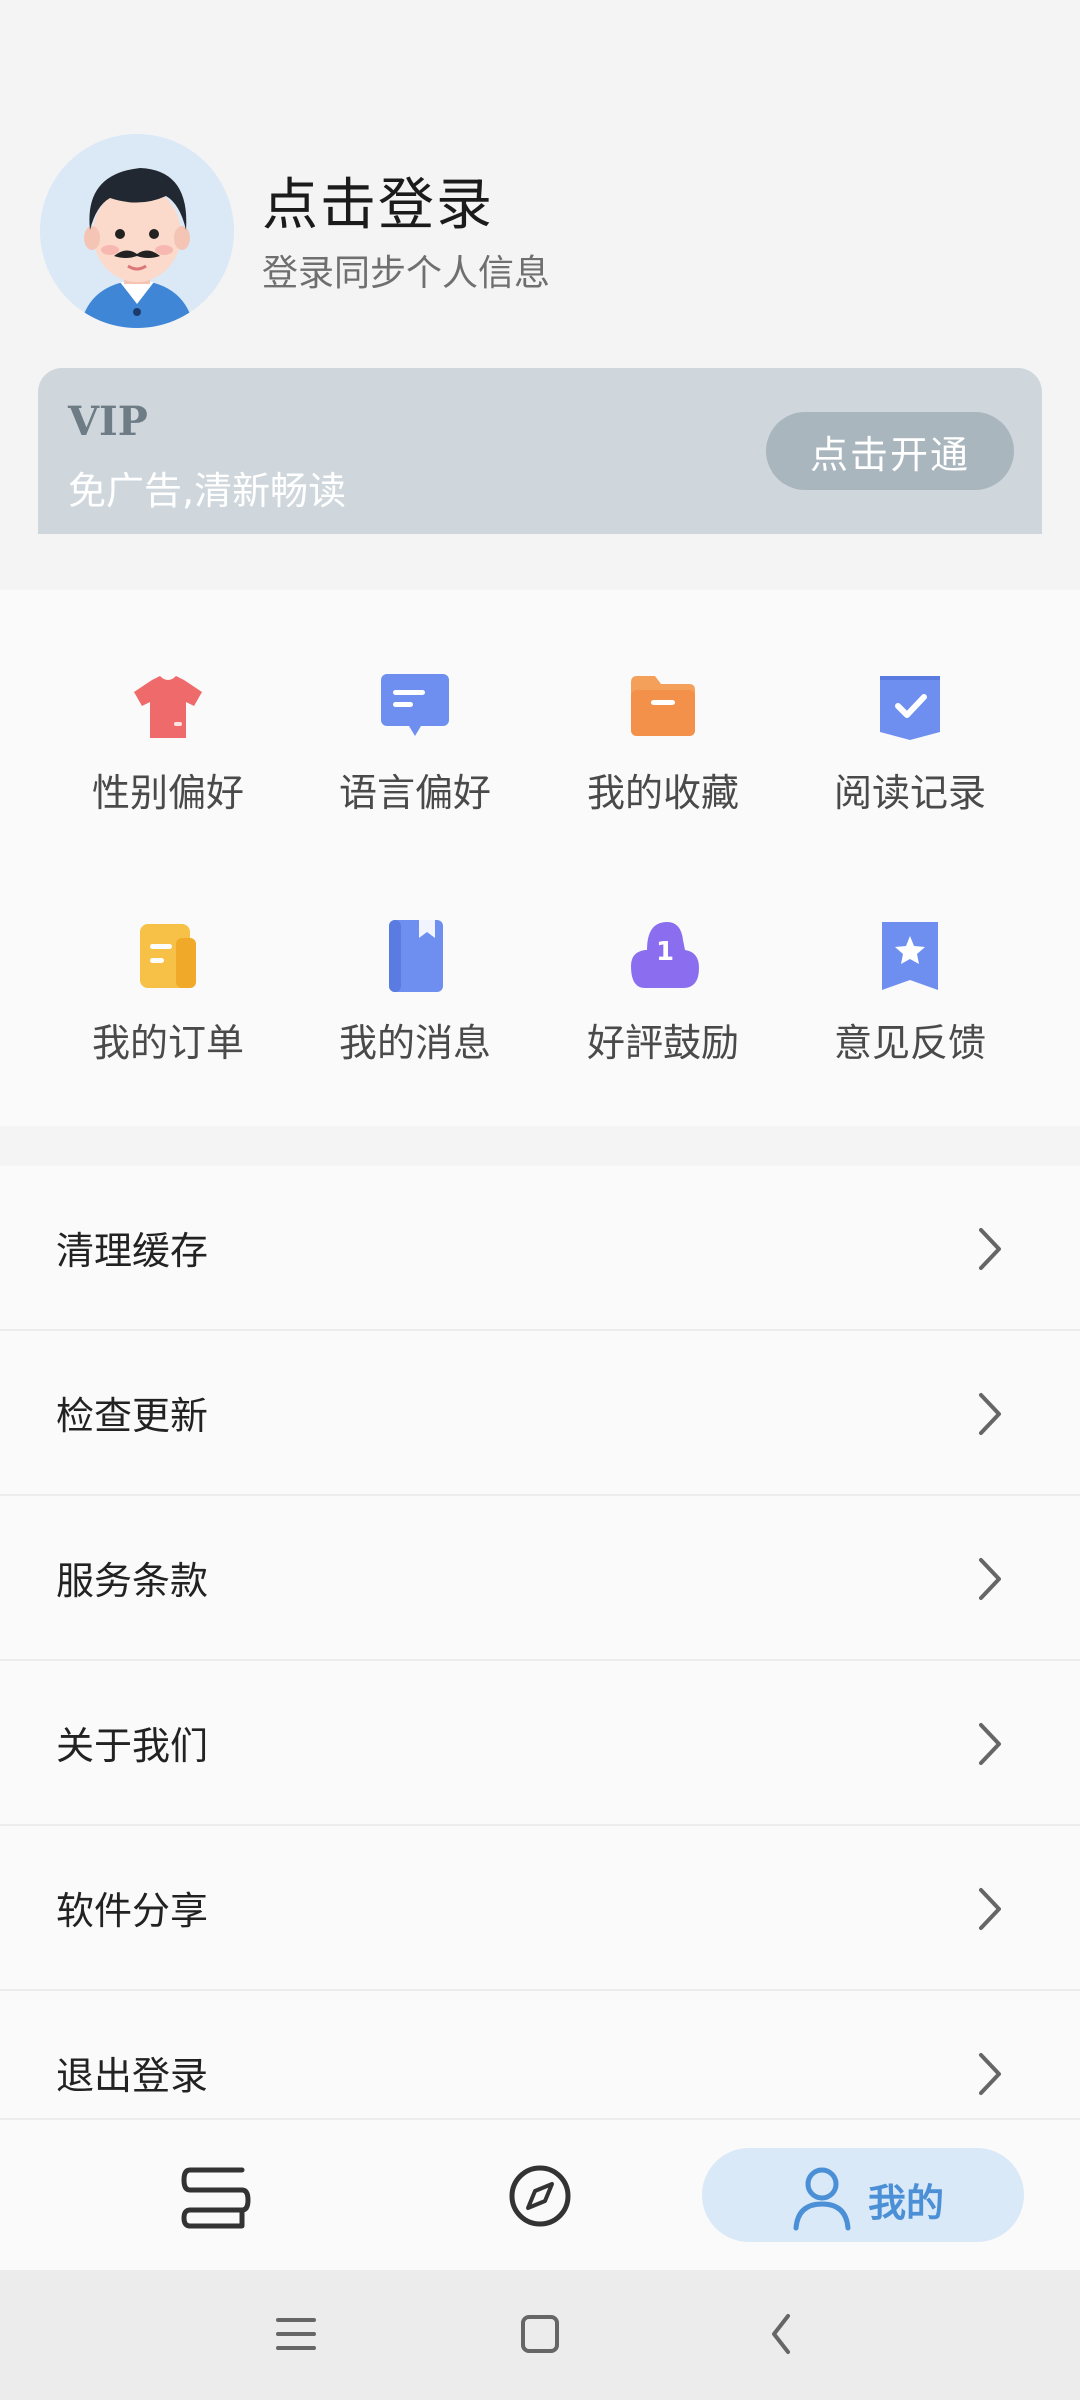  I want to click on svg-text: 1, so click(665, 952).